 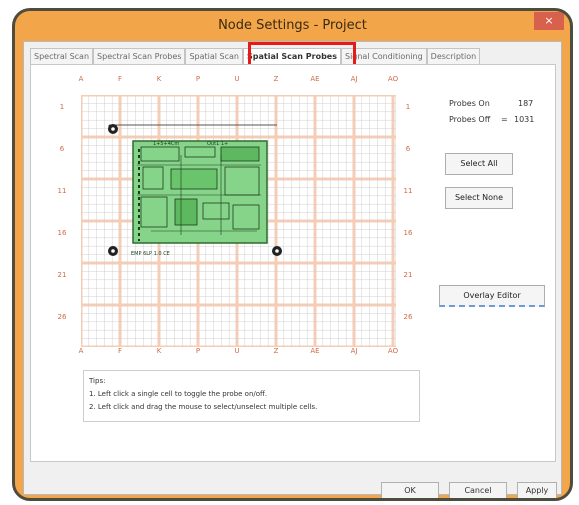 What do you see at coordinates (150, 254) in the screenshot?
I see `svg-text: EMP 6LP 1.0 CE` at bounding box center [150, 254].